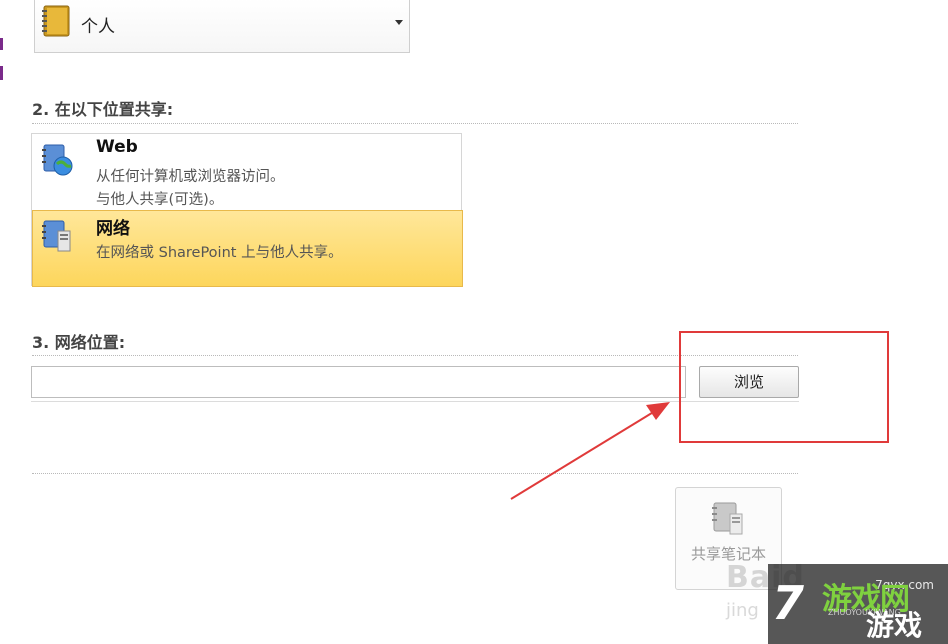 This screenshot has width=948, height=644. Describe the element at coordinates (2, 322) in the screenshot. I see `left-edge` at that location.